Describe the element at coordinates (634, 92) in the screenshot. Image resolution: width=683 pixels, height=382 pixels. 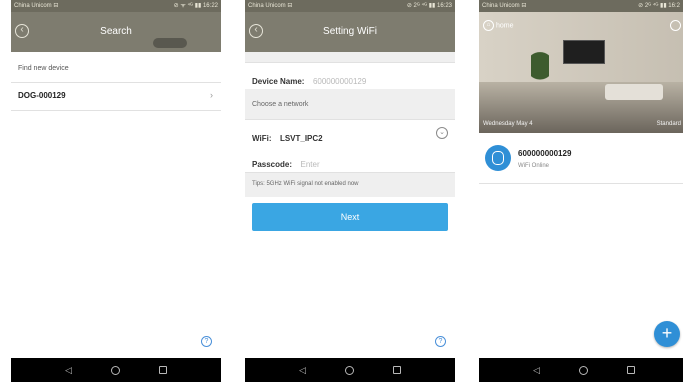
I see `sofa-image` at that location.